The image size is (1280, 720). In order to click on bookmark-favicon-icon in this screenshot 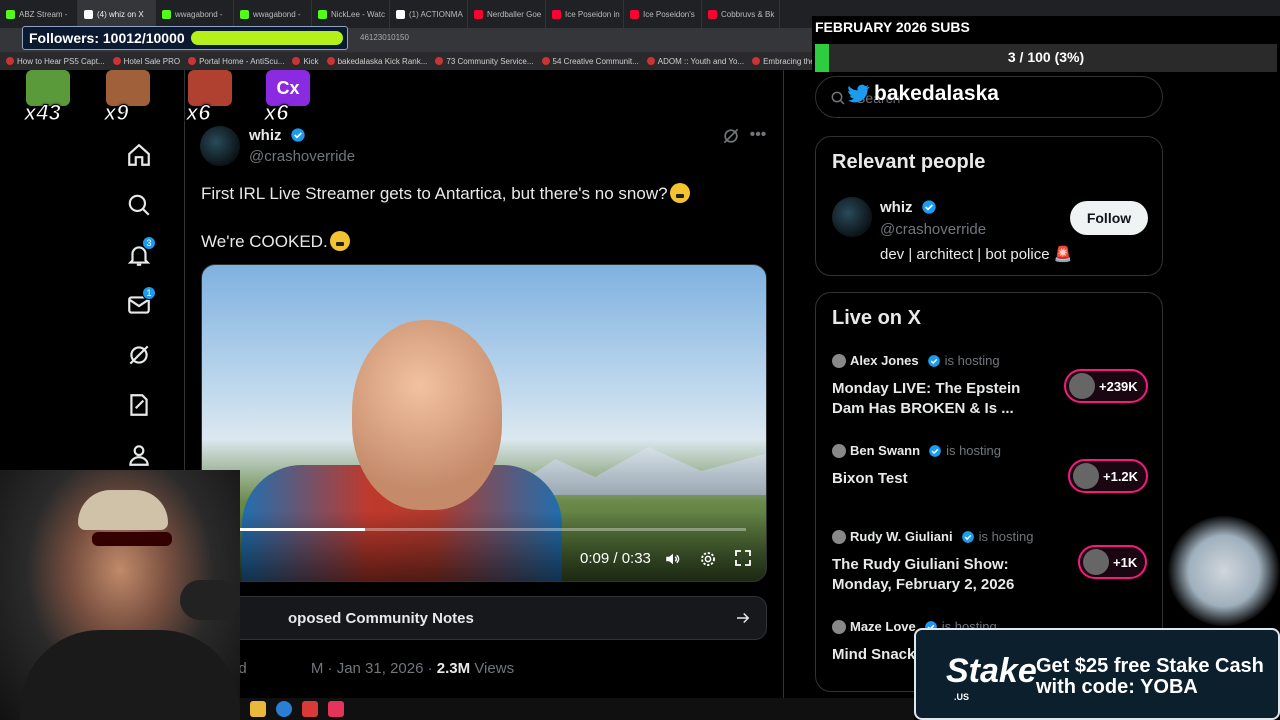, I will do `click(116, 61)`.